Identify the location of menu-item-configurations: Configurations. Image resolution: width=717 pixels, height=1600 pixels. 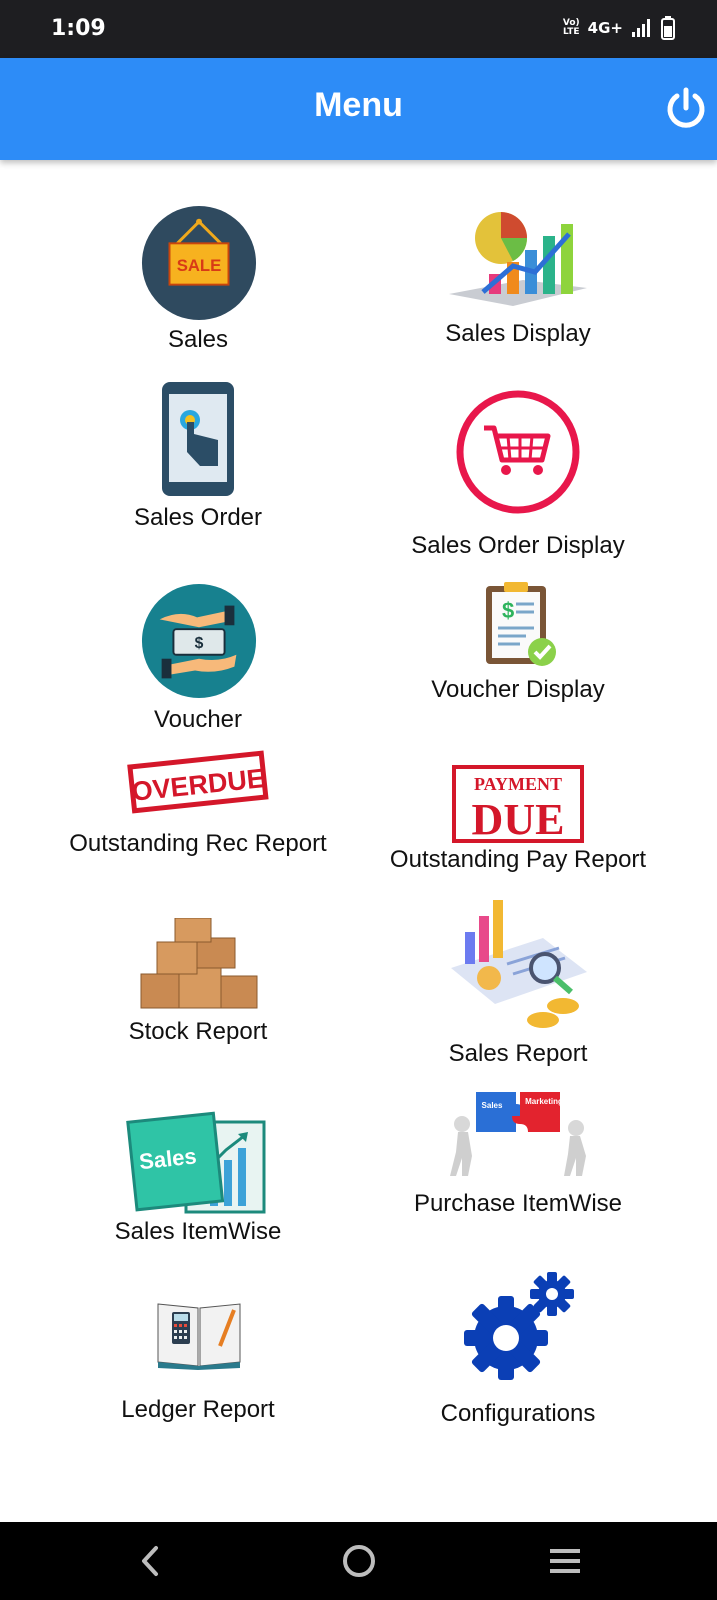
(518, 1352).